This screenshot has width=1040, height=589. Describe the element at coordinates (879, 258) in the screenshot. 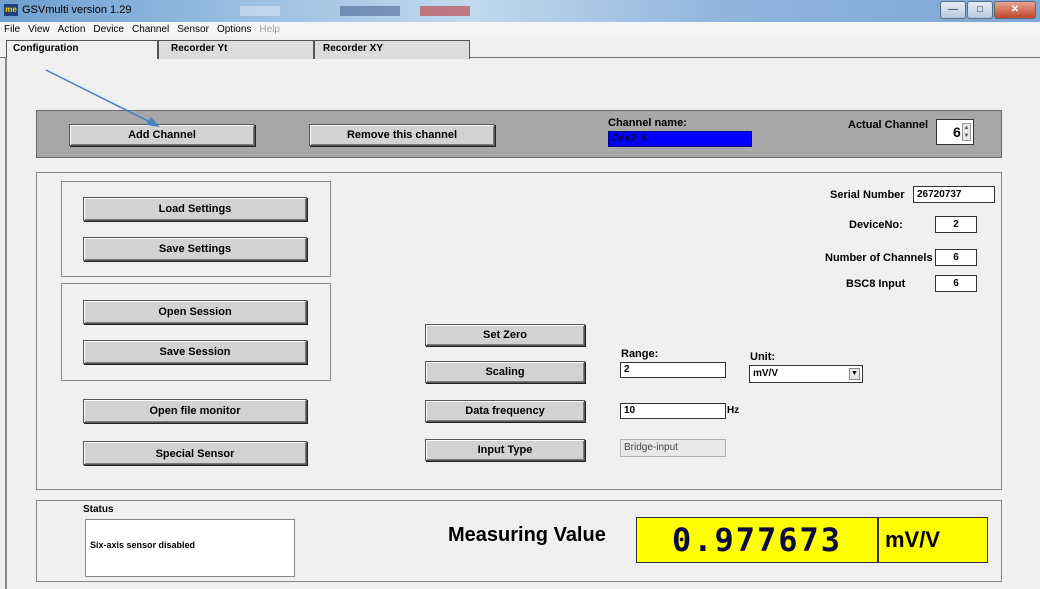

I see `num-channels-label: Number of Channels` at that location.